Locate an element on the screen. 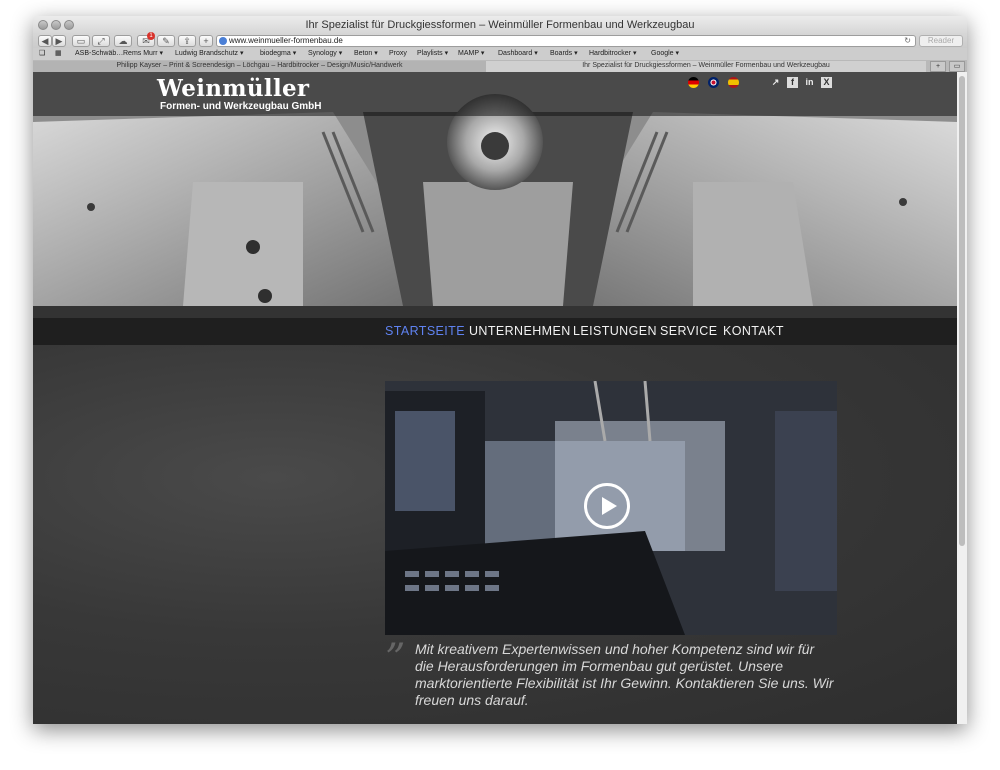 This screenshot has width=1000, height=770. nav-kontakt: KONTAKT is located at coordinates (753, 331).